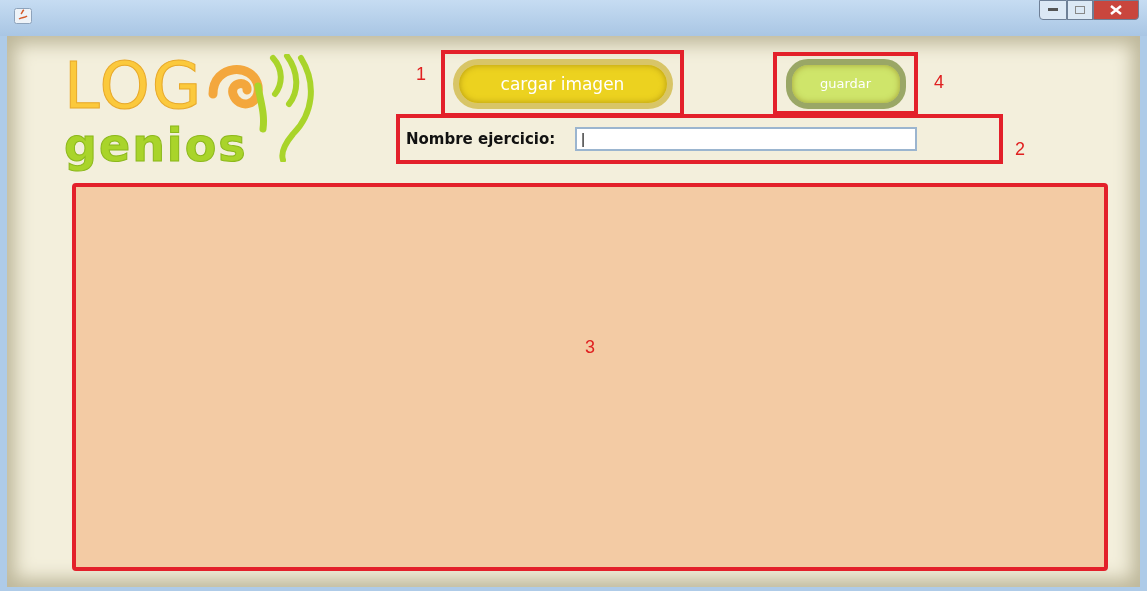 This screenshot has width=1147, height=591. I want to click on close-icon, so click(1116, 10).